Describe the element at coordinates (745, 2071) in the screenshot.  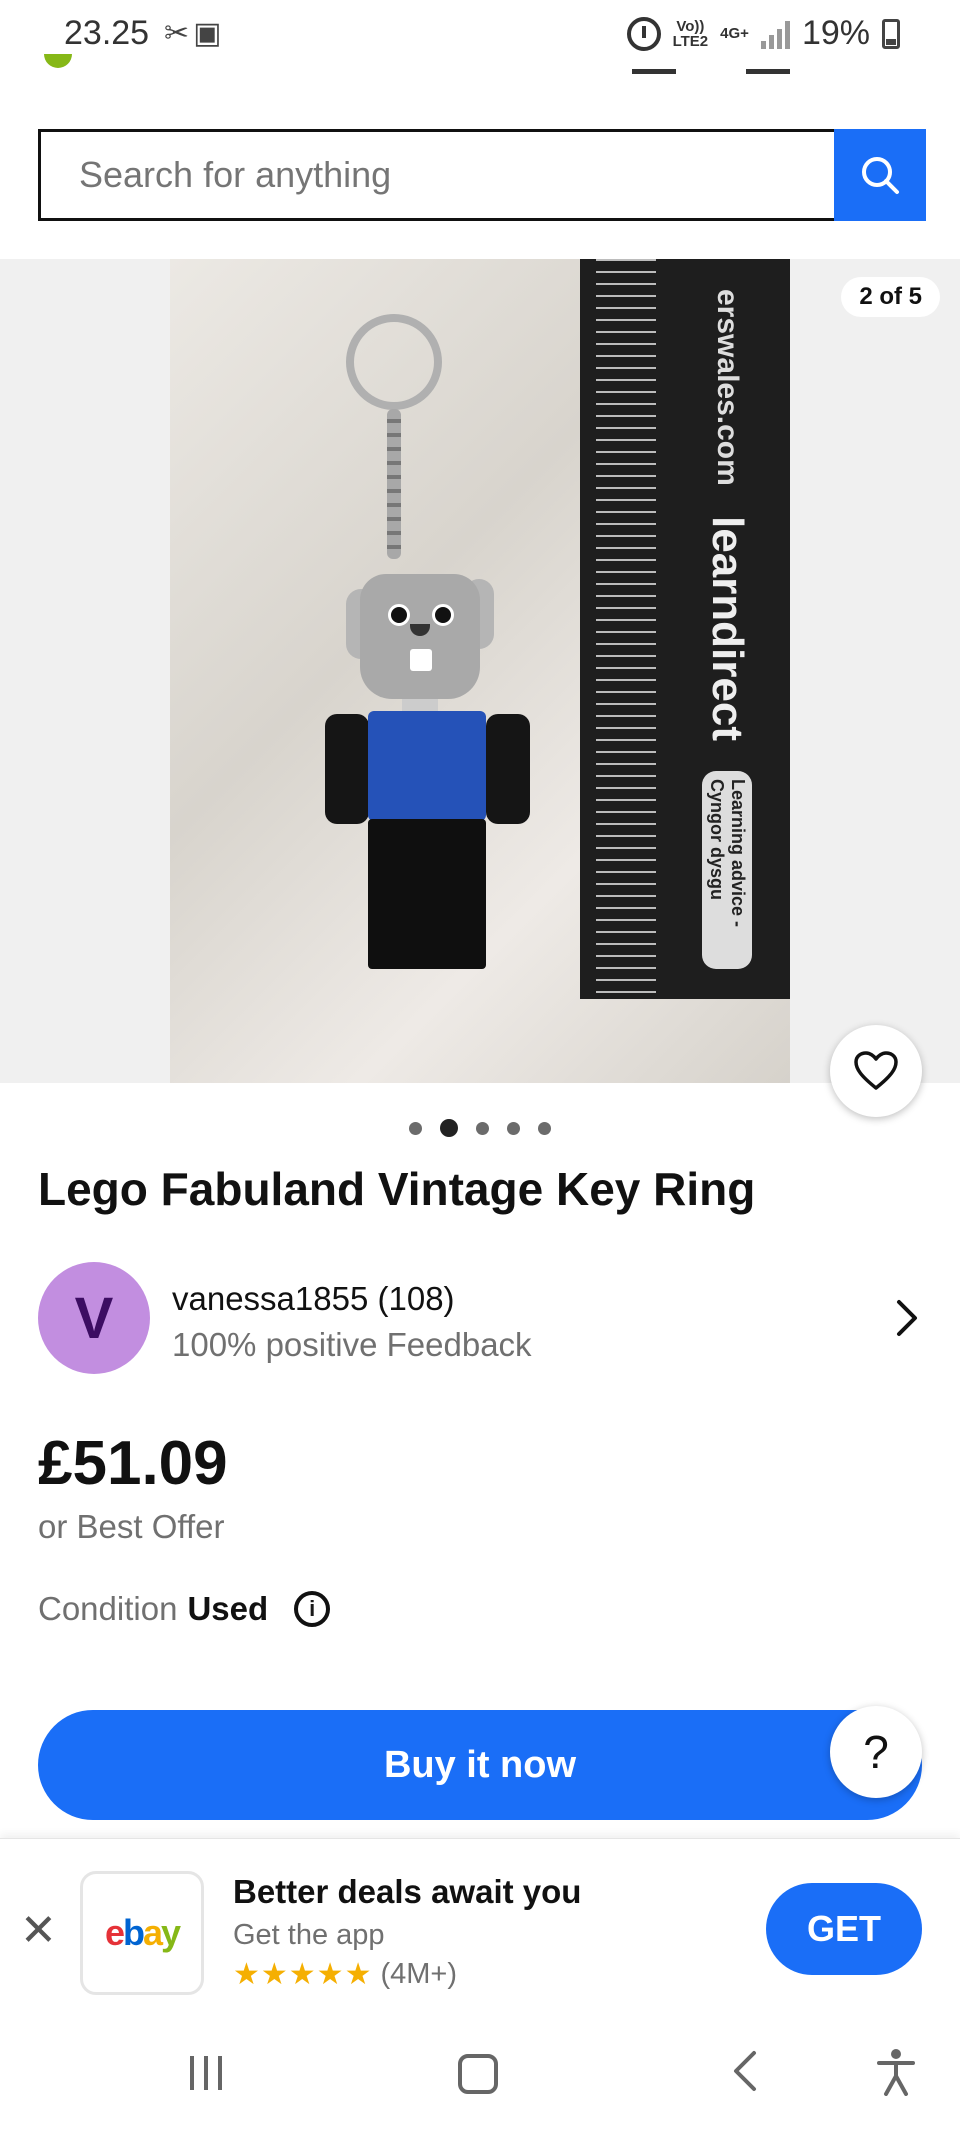
I see `back-icon` at that location.